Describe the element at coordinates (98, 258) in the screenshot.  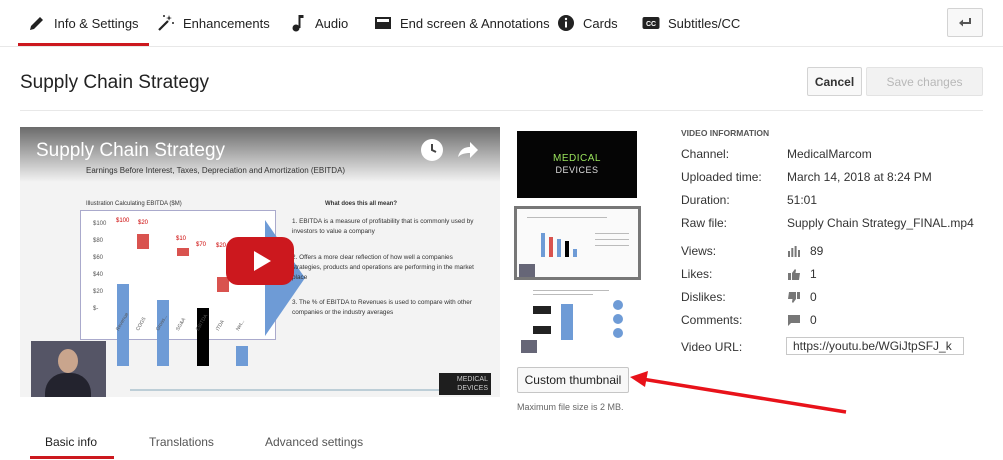
I see `y-tick: $60` at that location.